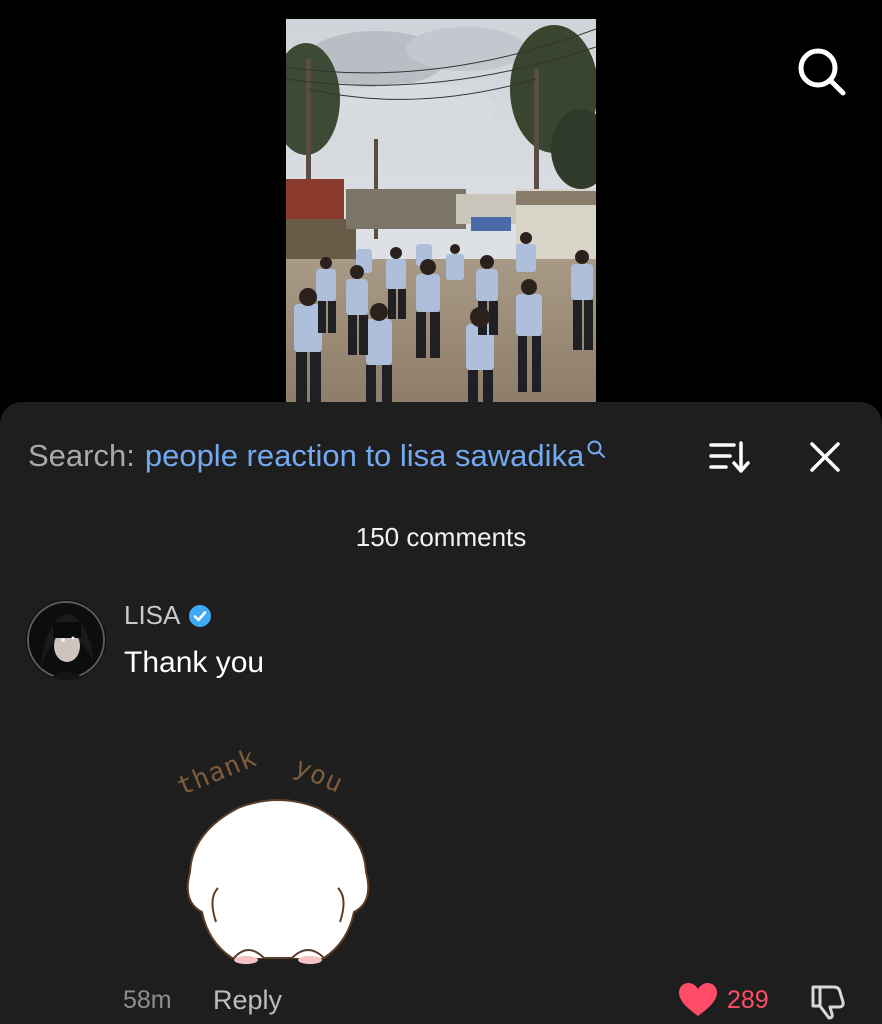 This screenshot has width=882, height=1024. Describe the element at coordinates (698, 1000) in the screenshot. I see `heart-icon` at that location.